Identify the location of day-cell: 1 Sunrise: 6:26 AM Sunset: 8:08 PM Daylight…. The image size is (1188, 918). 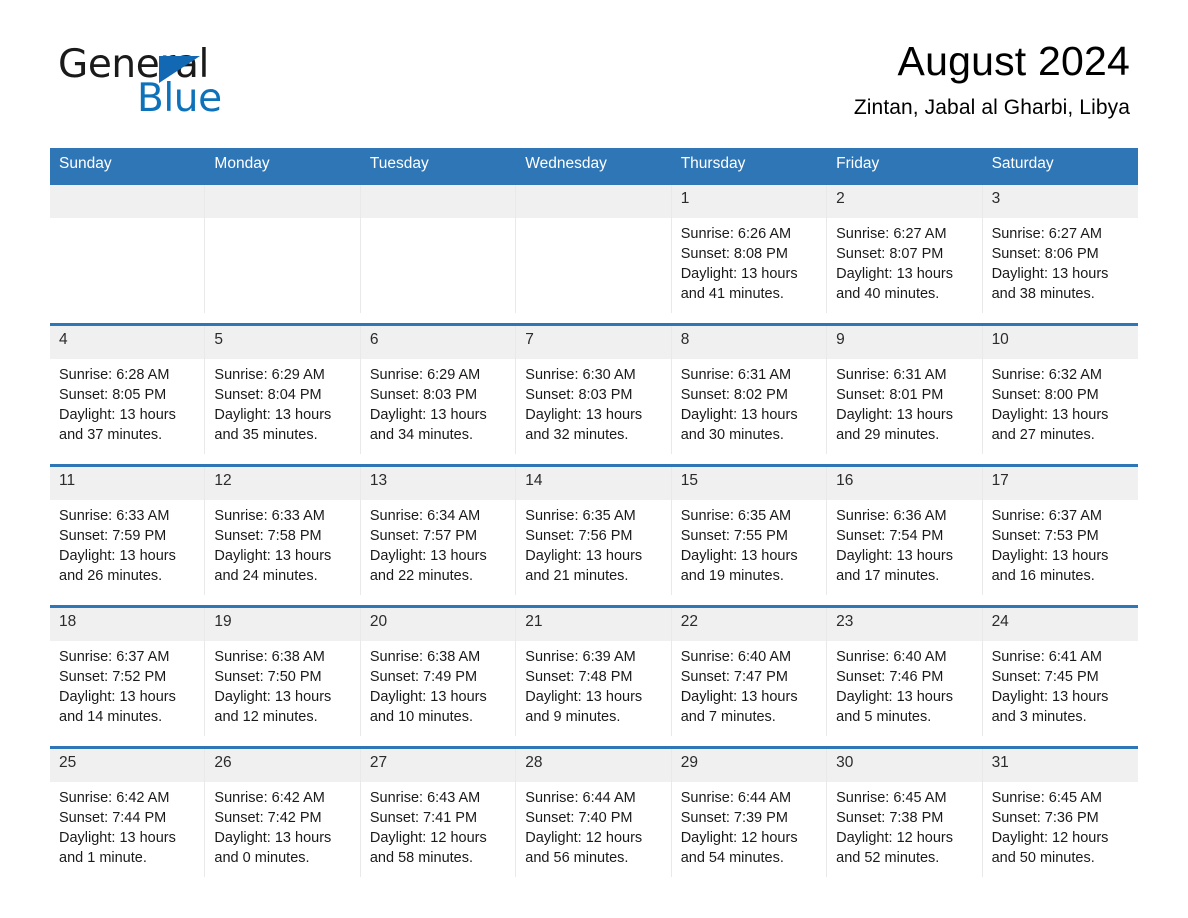
(749, 248).